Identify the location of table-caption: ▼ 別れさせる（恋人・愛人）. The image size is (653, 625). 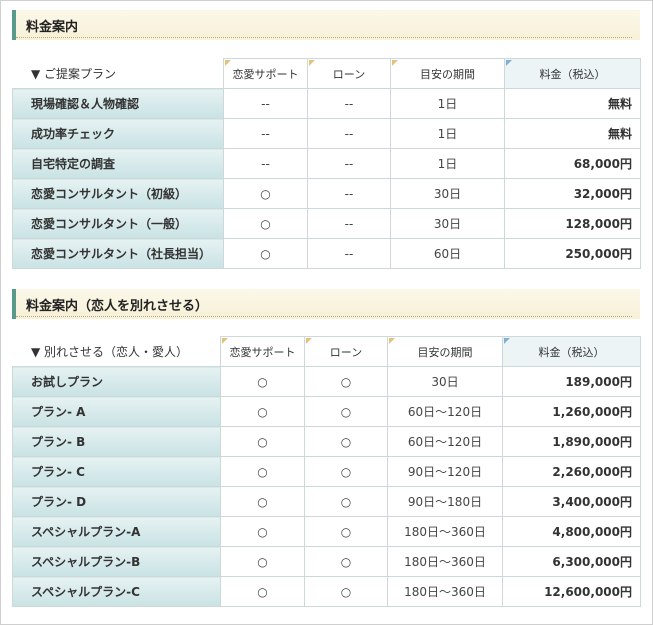
(116, 351).